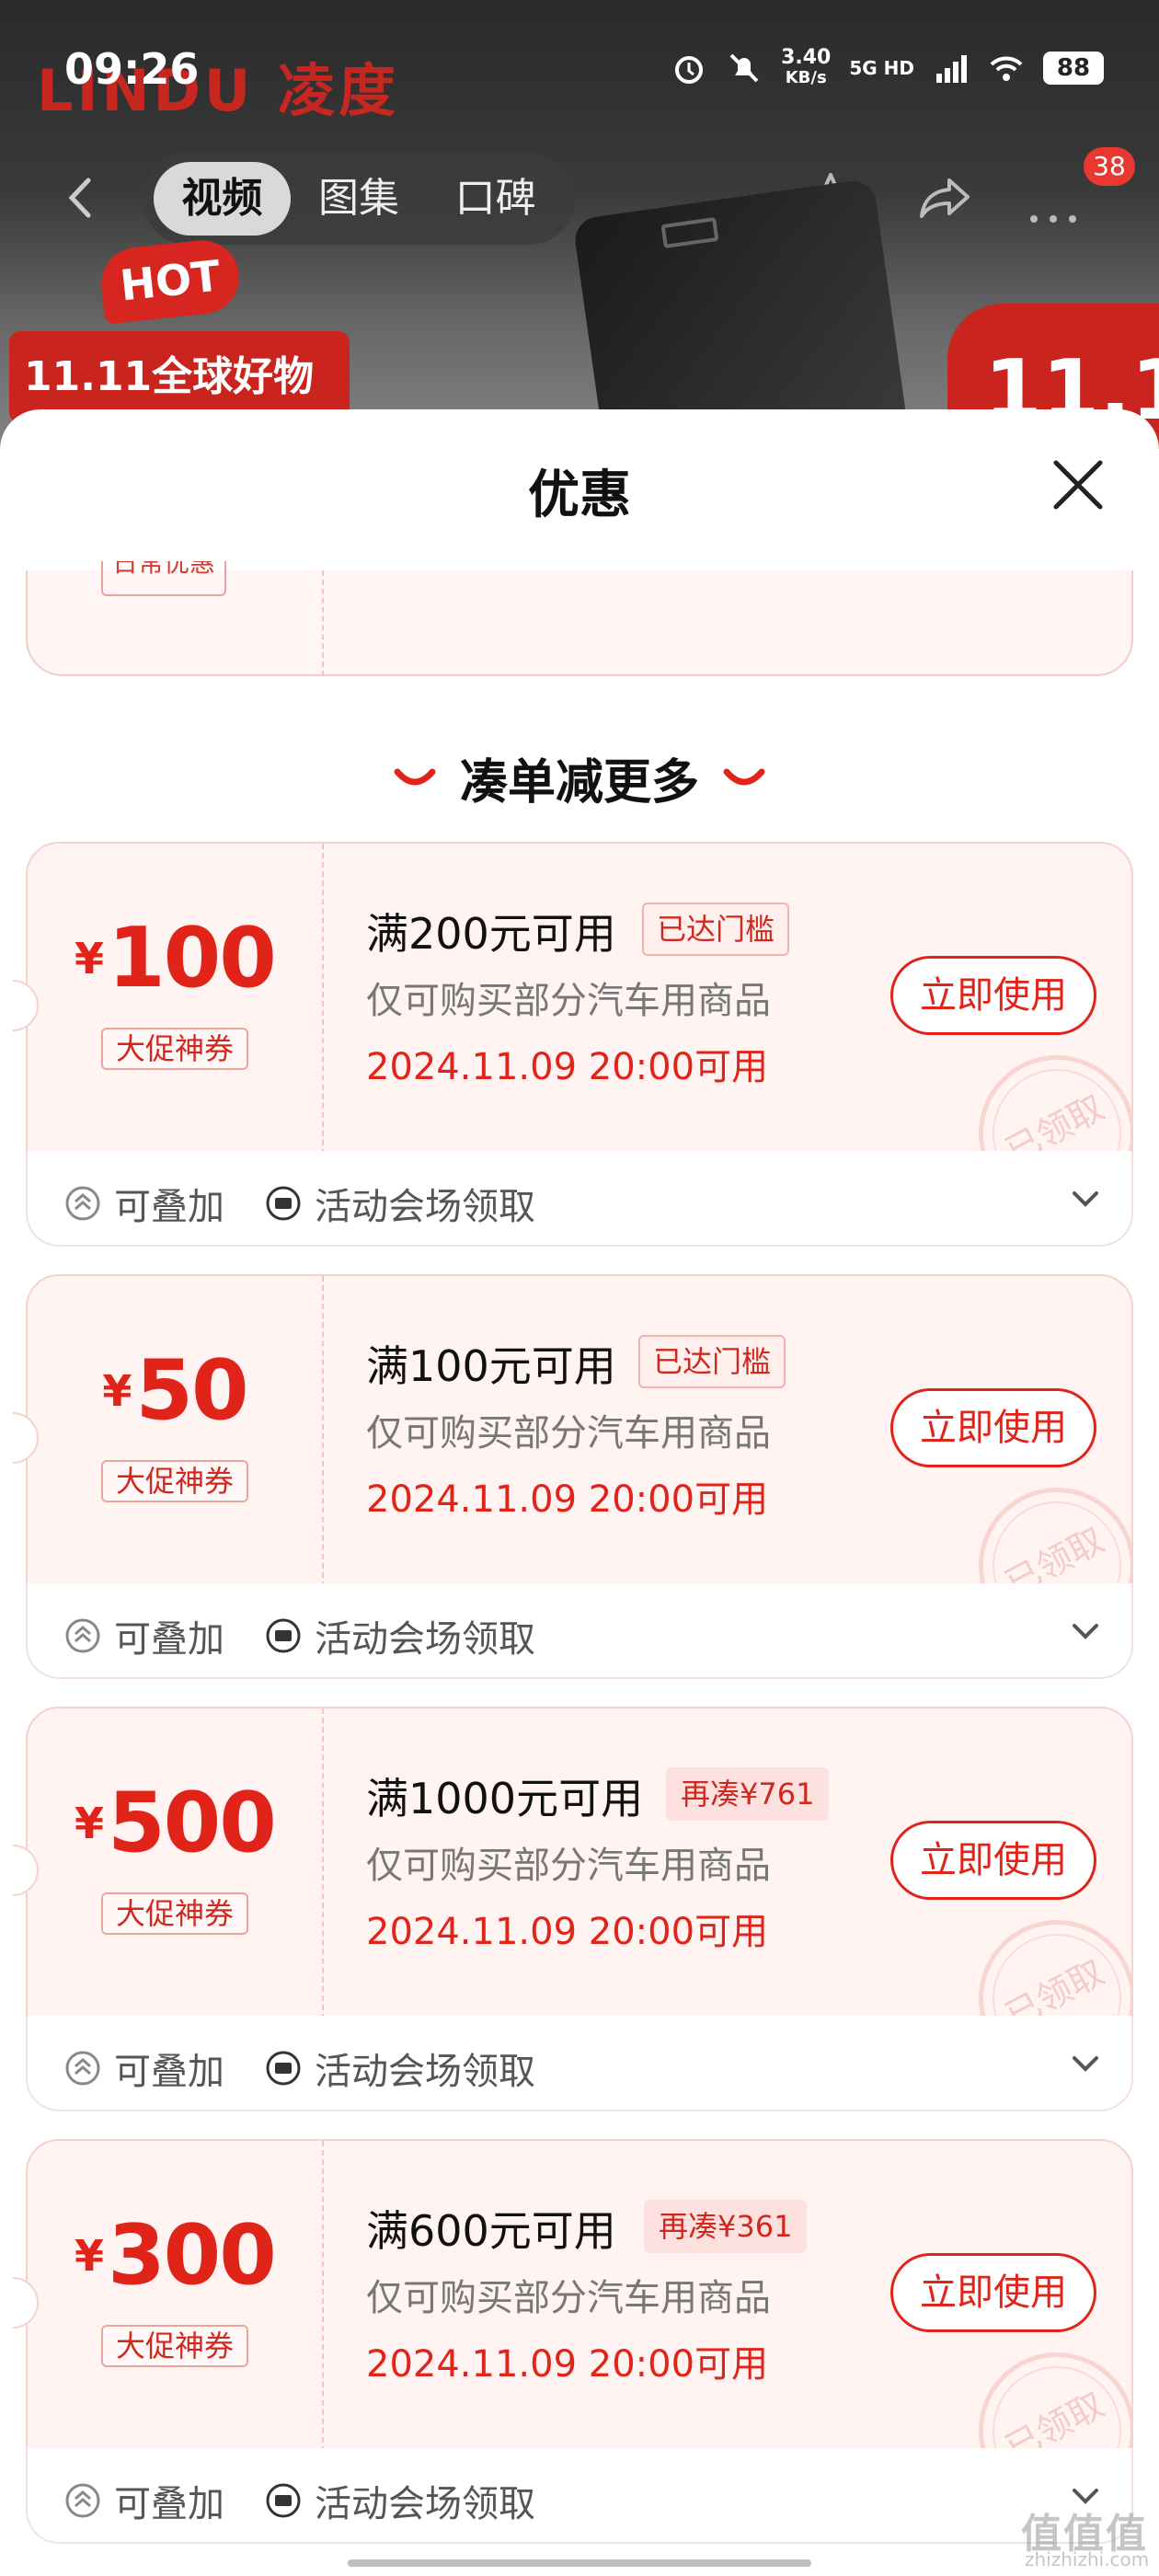  What do you see at coordinates (579, 73) in the screenshot?
I see `status-bar: 09:26 3.40 KB/s 5G HD 88` at bounding box center [579, 73].